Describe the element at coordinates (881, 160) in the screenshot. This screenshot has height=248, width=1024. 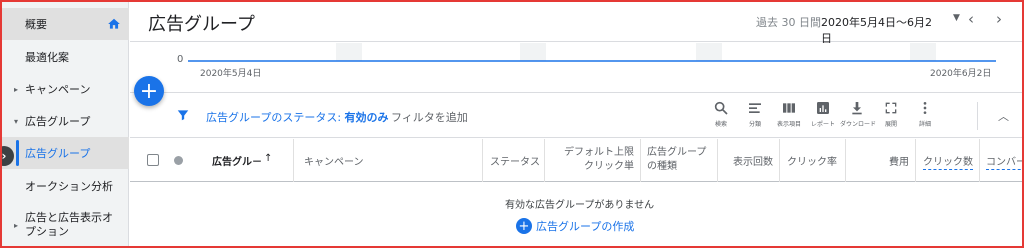
I see `column-header-cost: 費用` at that location.